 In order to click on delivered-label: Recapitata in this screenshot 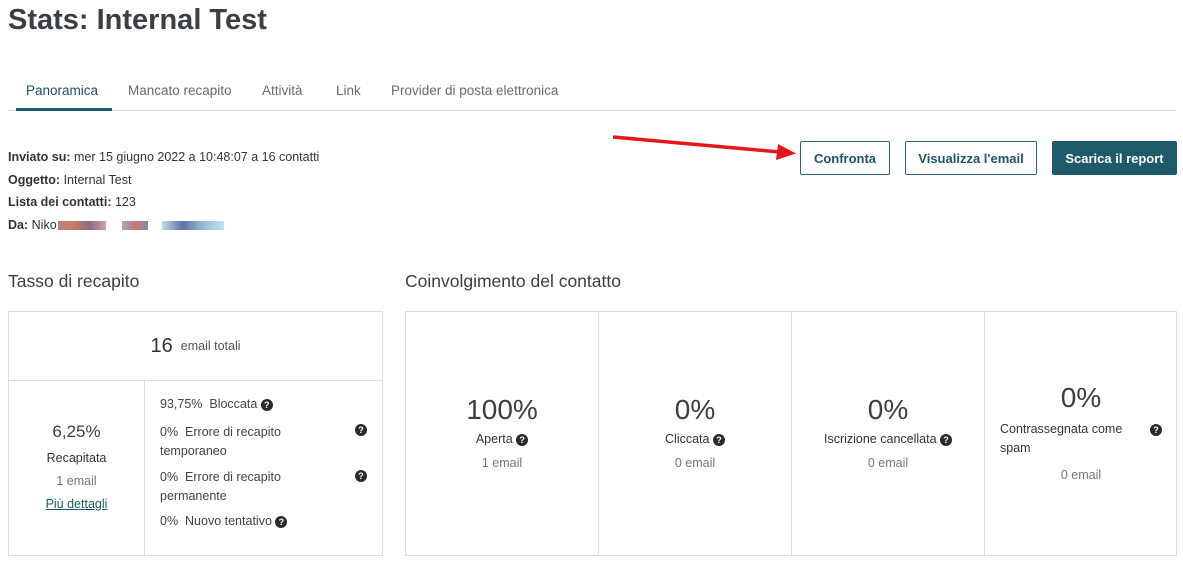, I will do `click(76, 458)`.